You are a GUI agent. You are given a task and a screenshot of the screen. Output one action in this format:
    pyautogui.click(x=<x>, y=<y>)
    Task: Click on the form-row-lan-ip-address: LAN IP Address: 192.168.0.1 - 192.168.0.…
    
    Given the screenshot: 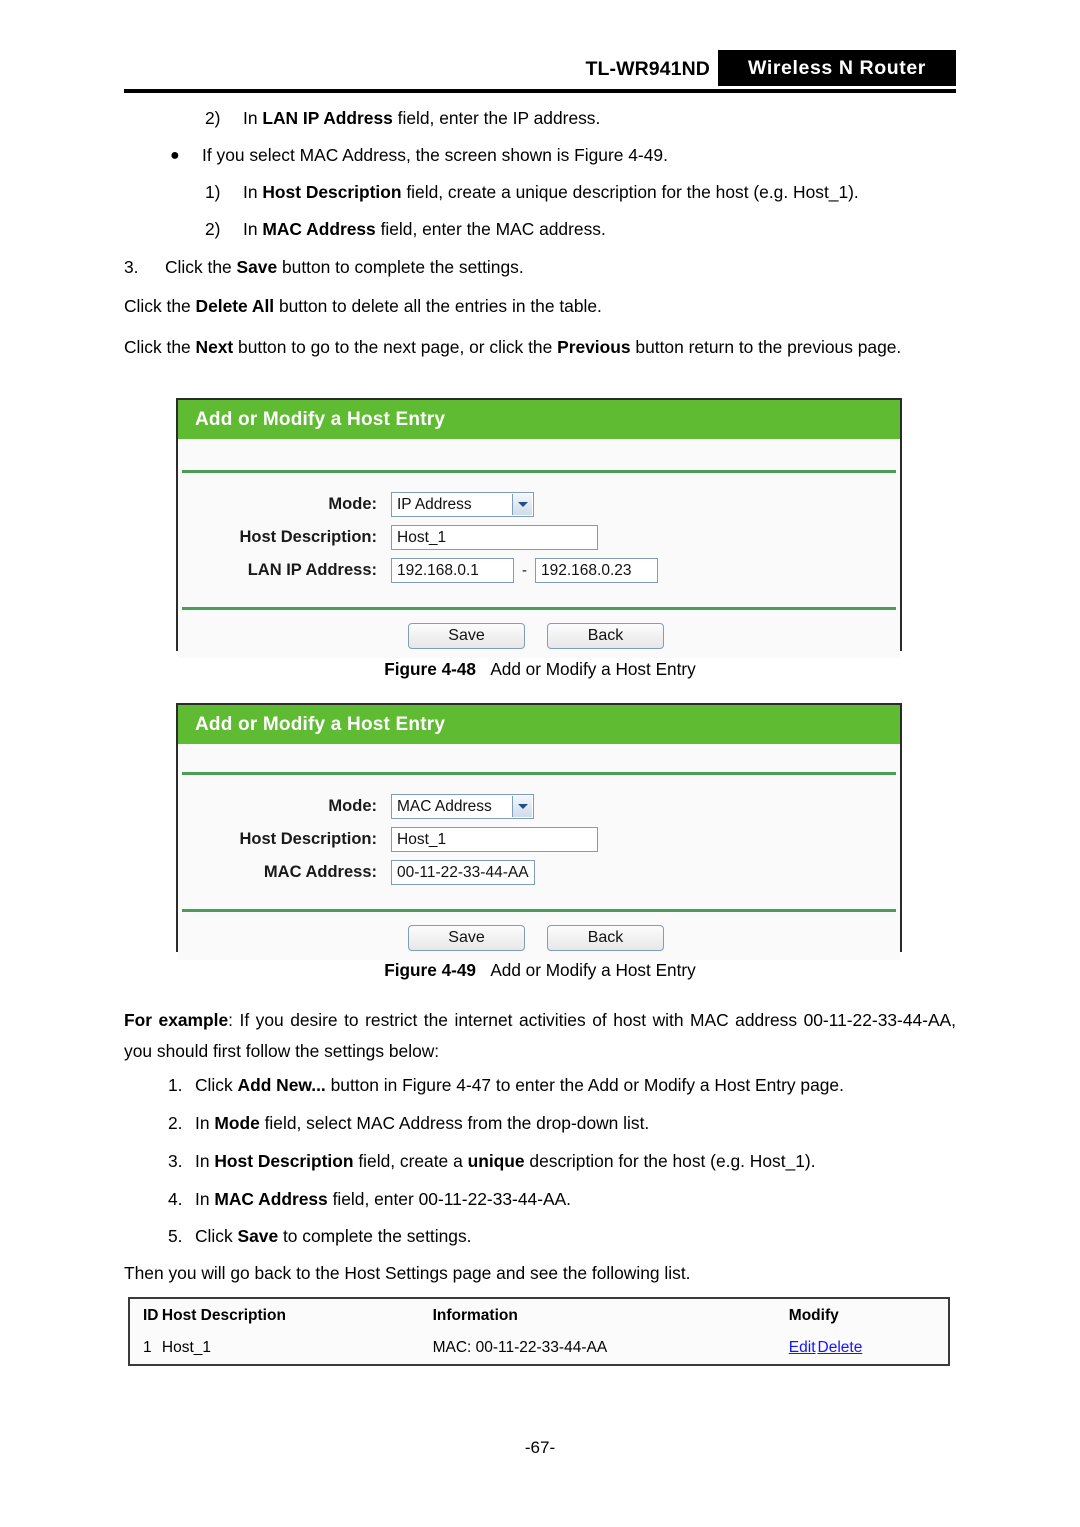 What is the action you would take?
    pyautogui.click(x=539, y=570)
    